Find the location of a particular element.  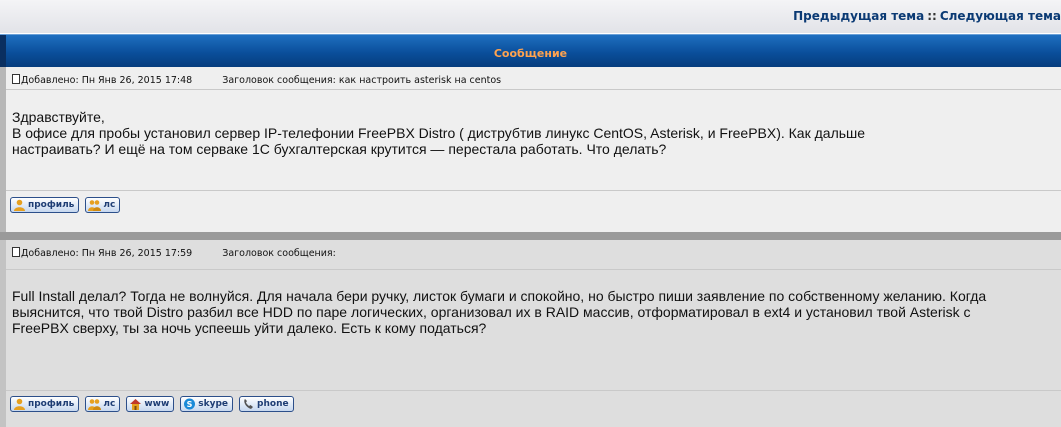

phone-button: phone is located at coordinates (266, 404).